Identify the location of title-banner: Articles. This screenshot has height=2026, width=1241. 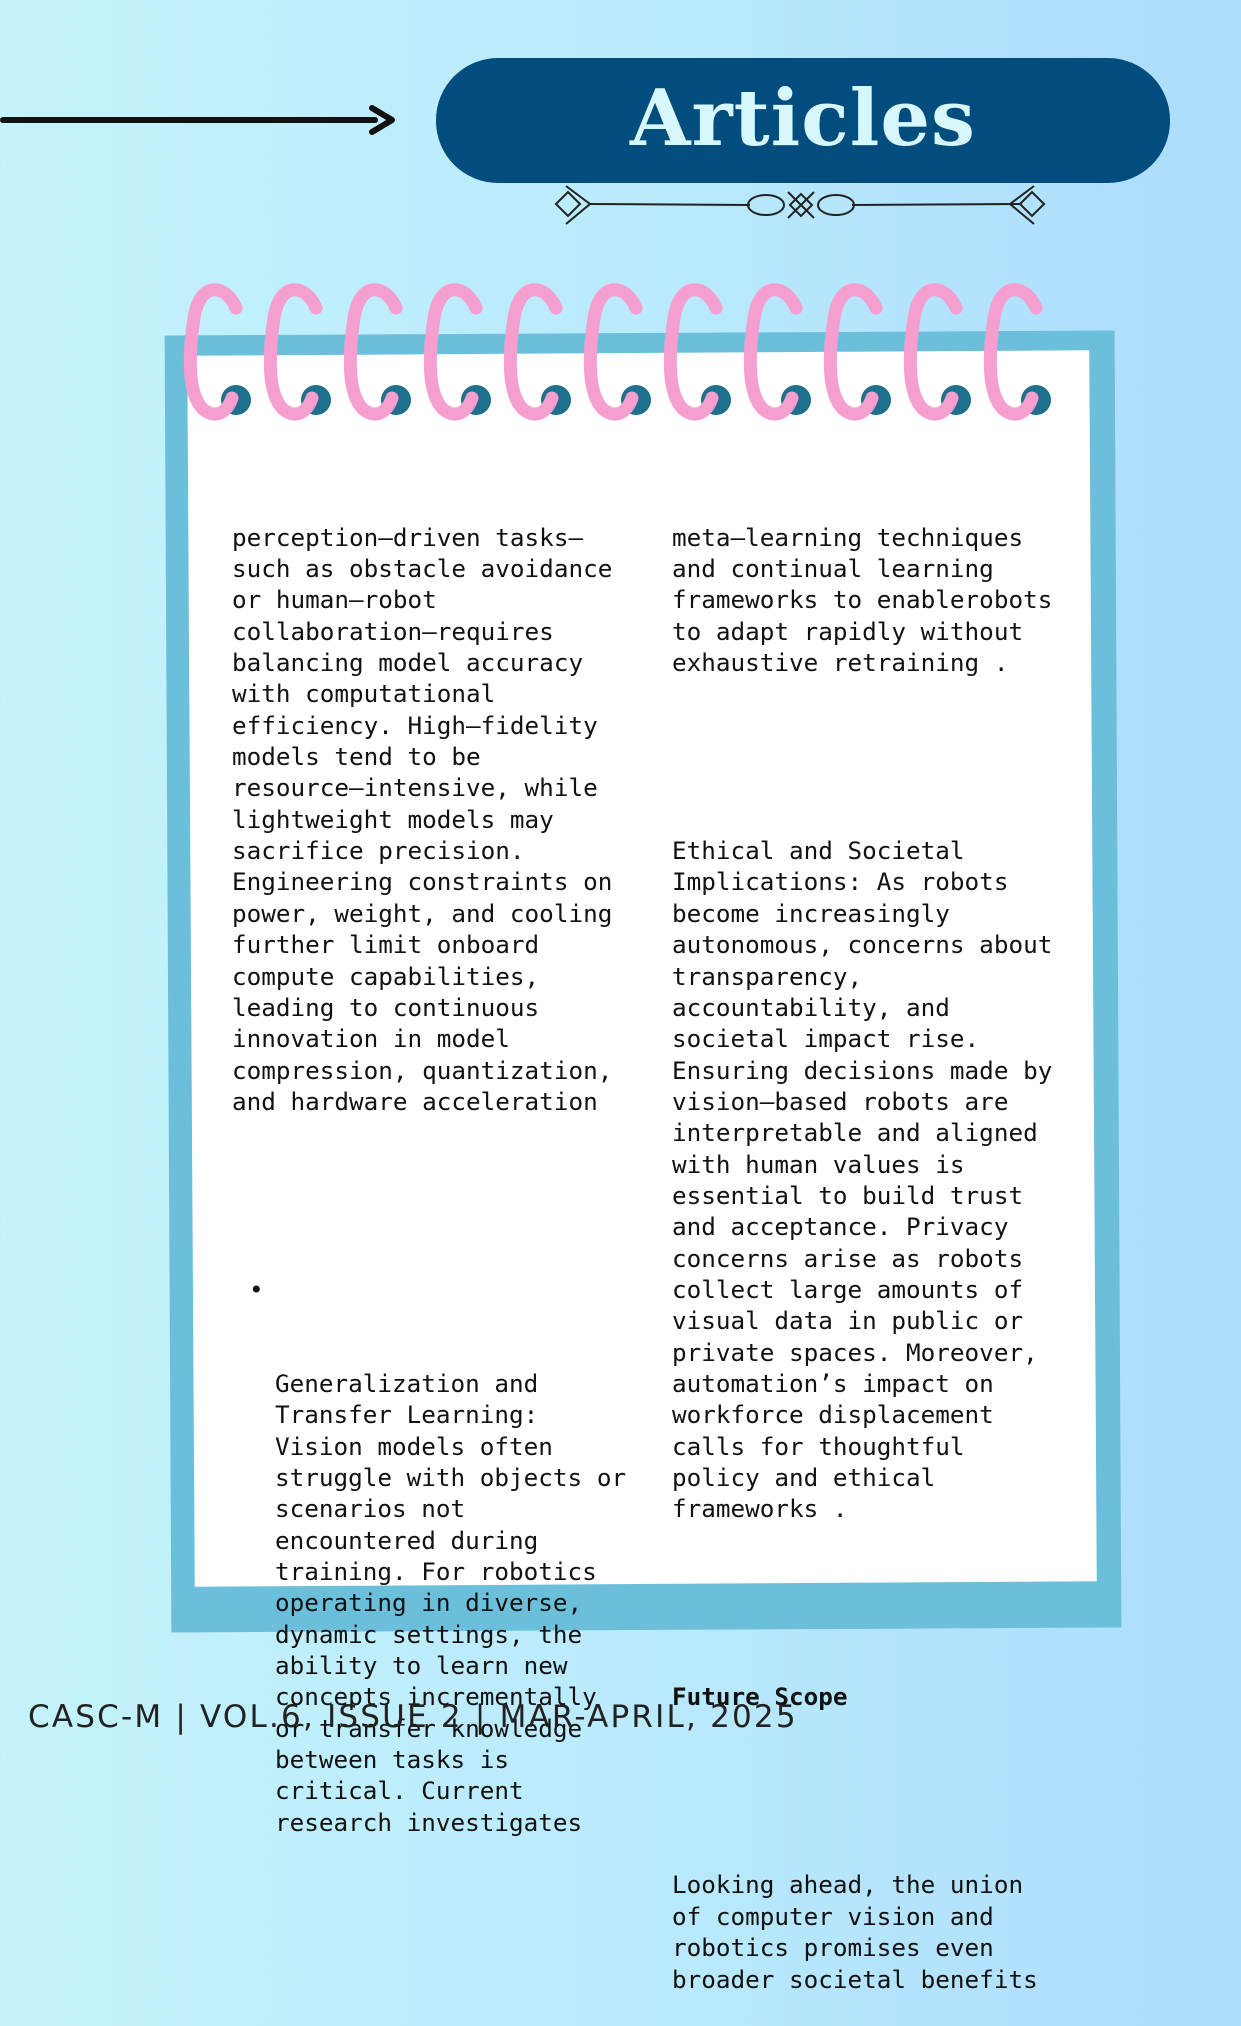
(803, 120).